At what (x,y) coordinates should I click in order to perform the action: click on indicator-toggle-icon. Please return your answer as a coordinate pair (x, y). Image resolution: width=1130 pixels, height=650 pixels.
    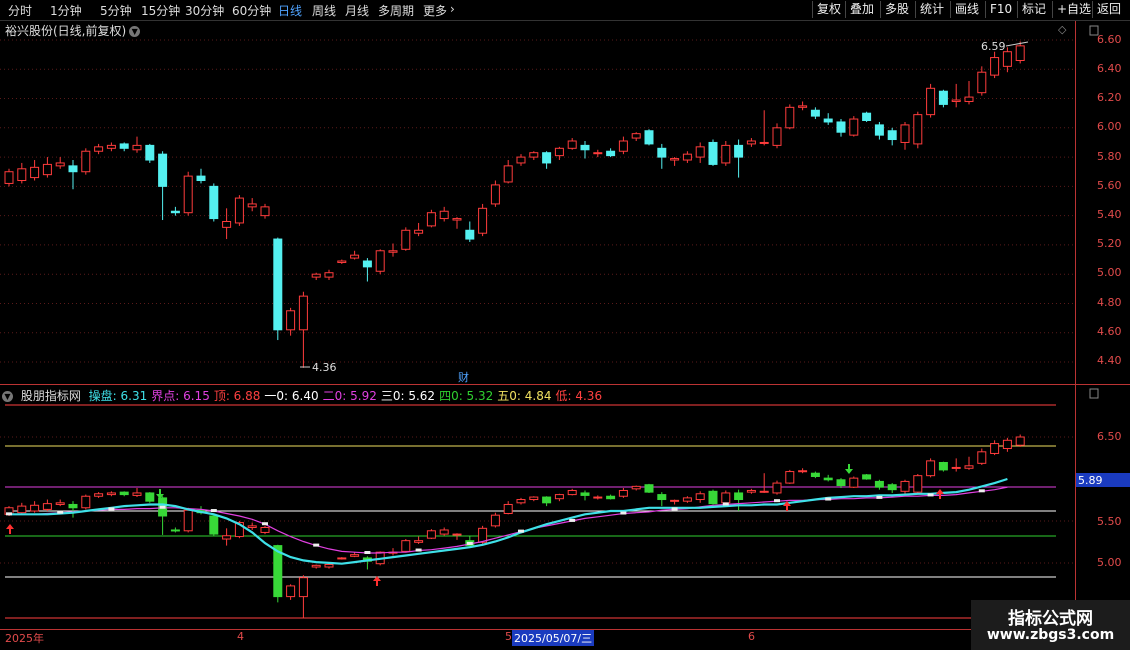
    Looking at the image, I should click on (1094, 393).